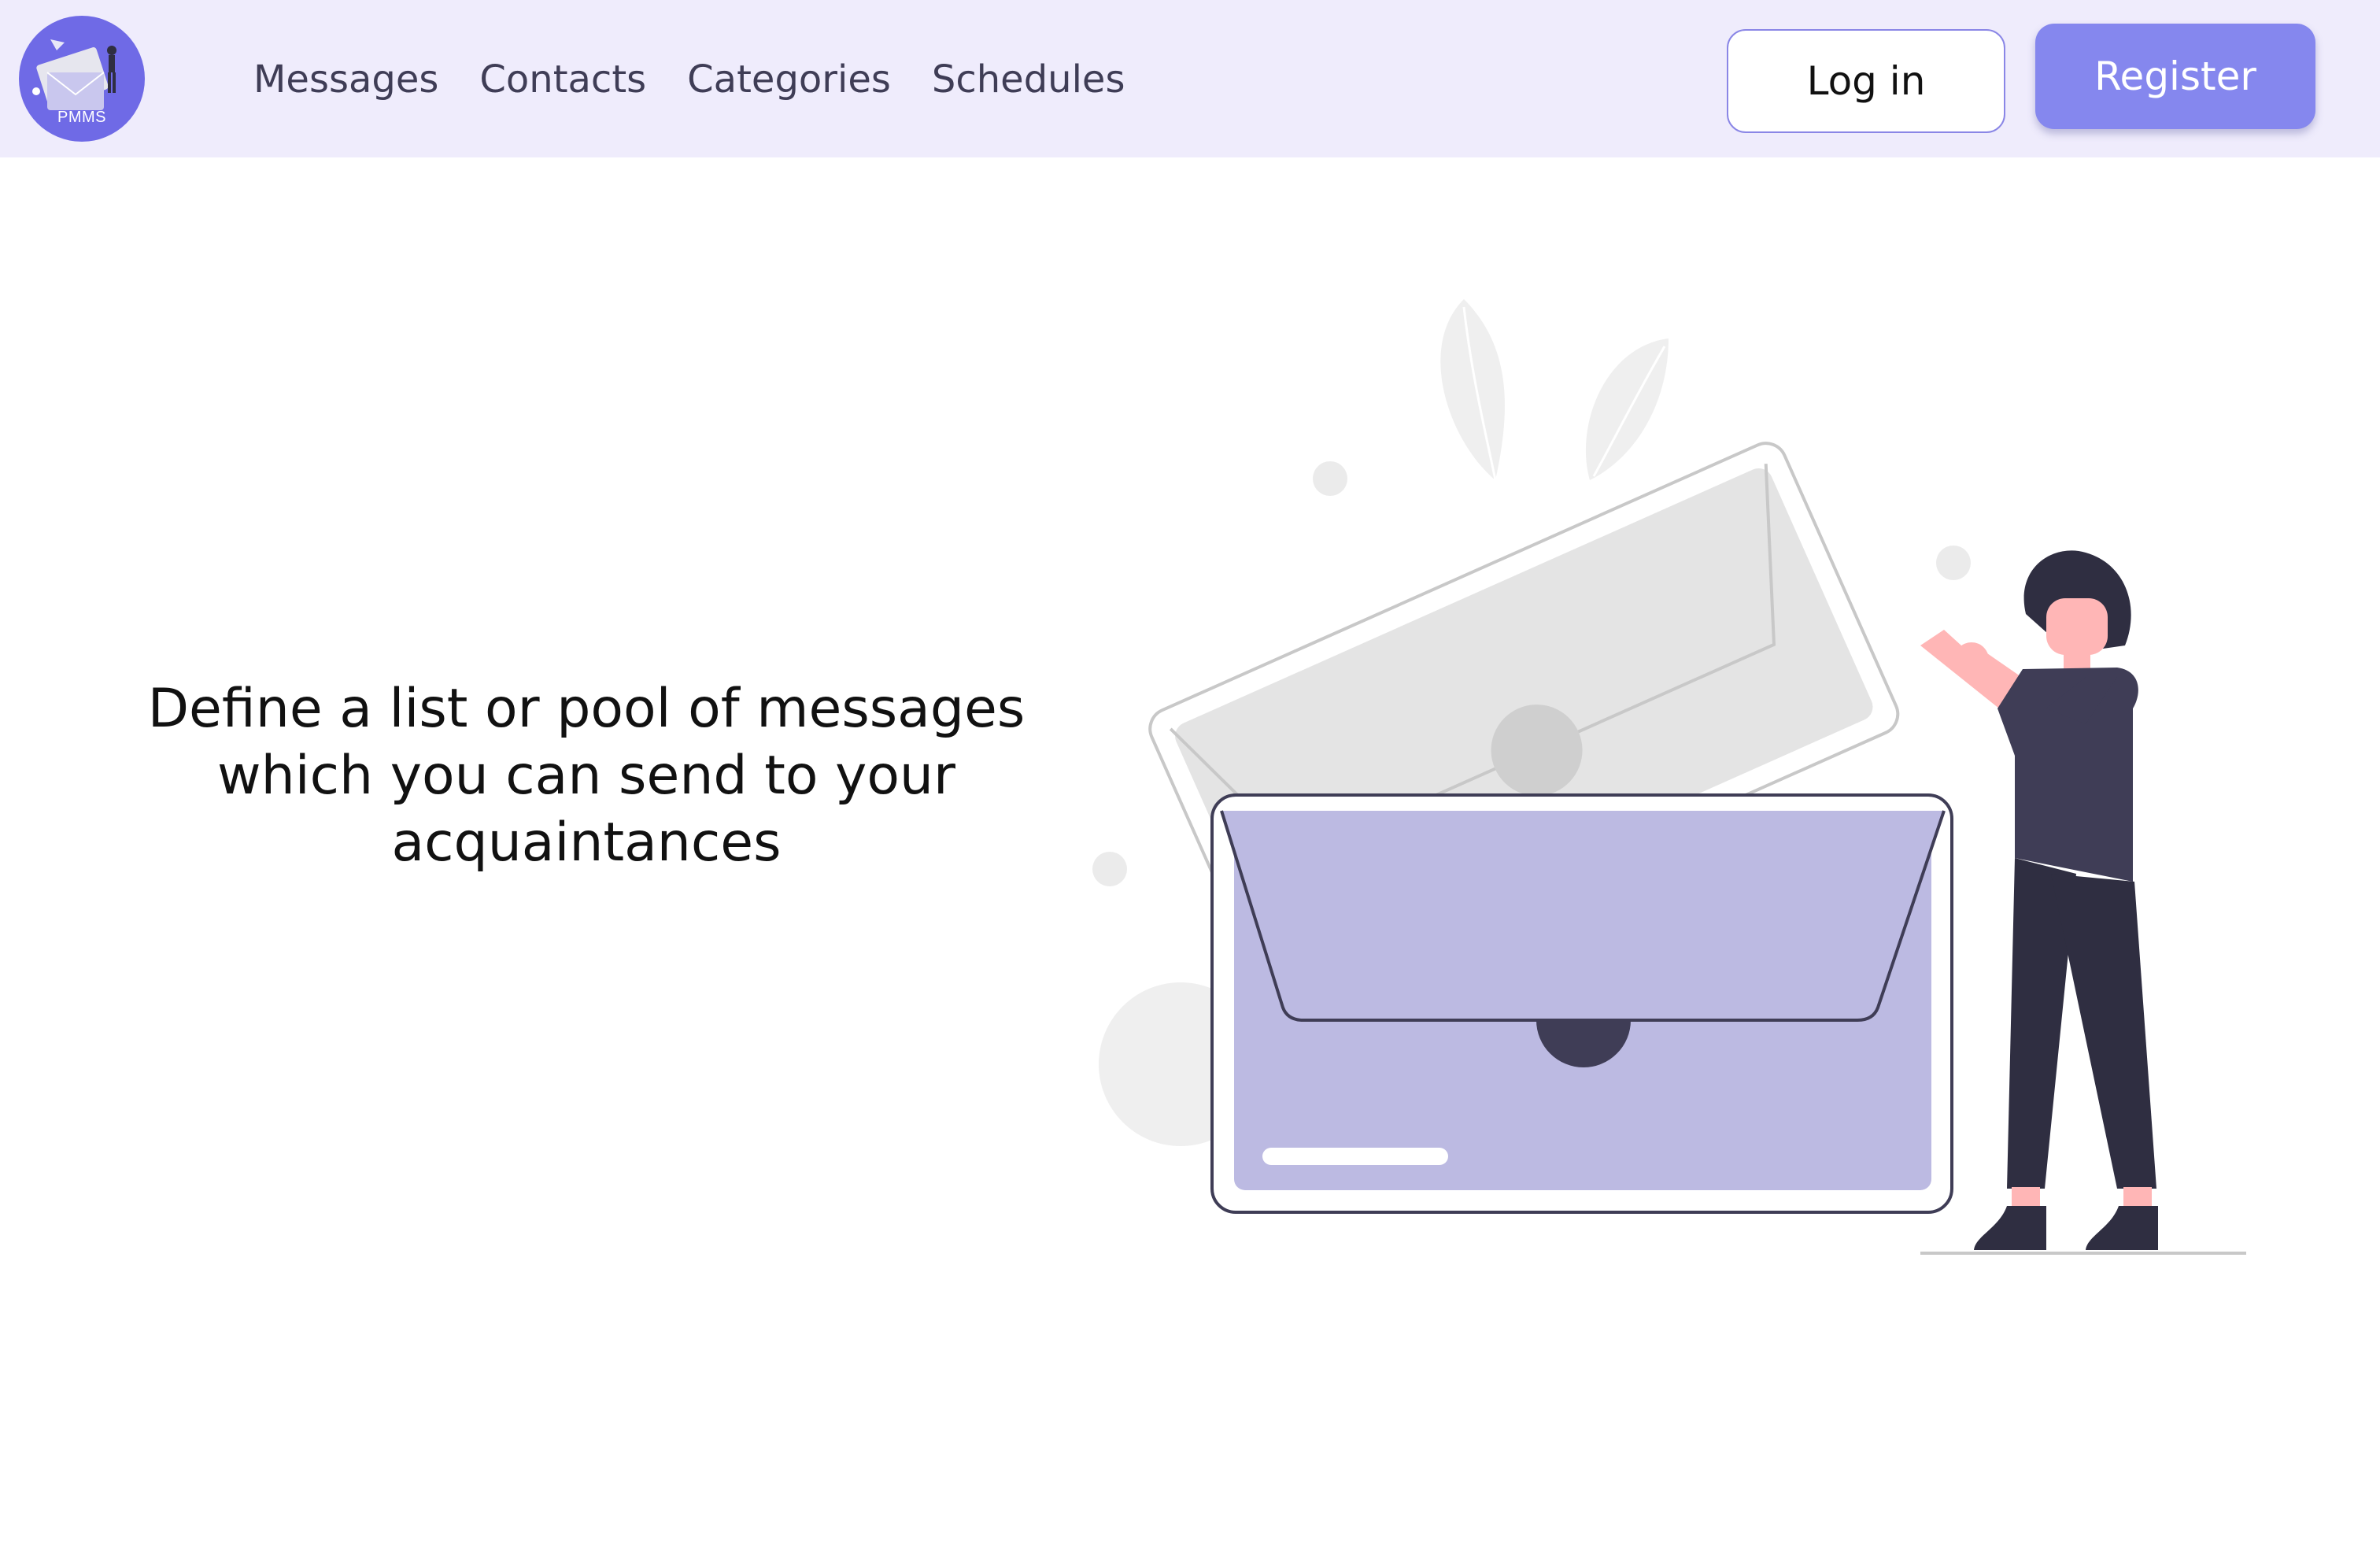 The image size is (2380, 1546). What do you see at coordinates (81, 118) in the screenshot?
I see `logo-text: PMMS` at bounding box center [81, 118].